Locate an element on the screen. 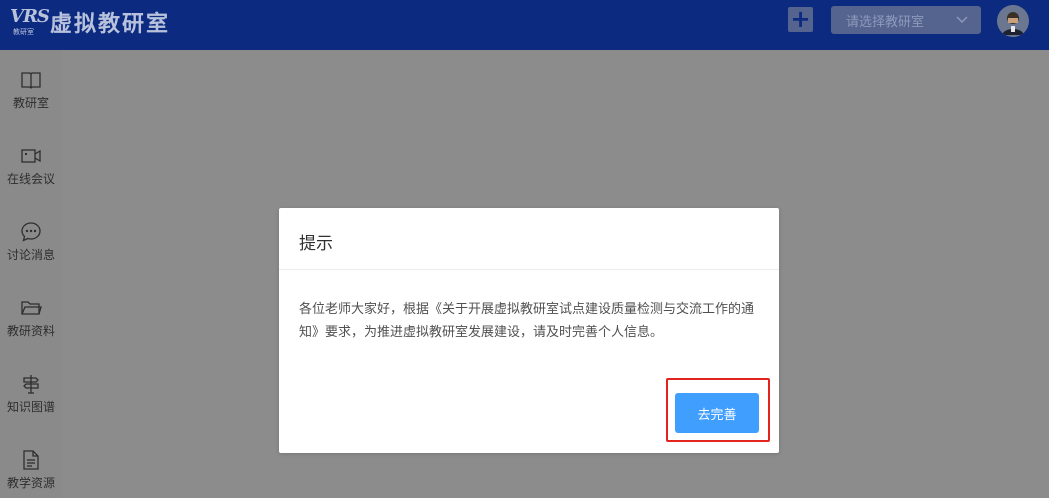 The height and width of the screenshot is (498, 1049). signpost-icon is located at coordinates (31, 384).